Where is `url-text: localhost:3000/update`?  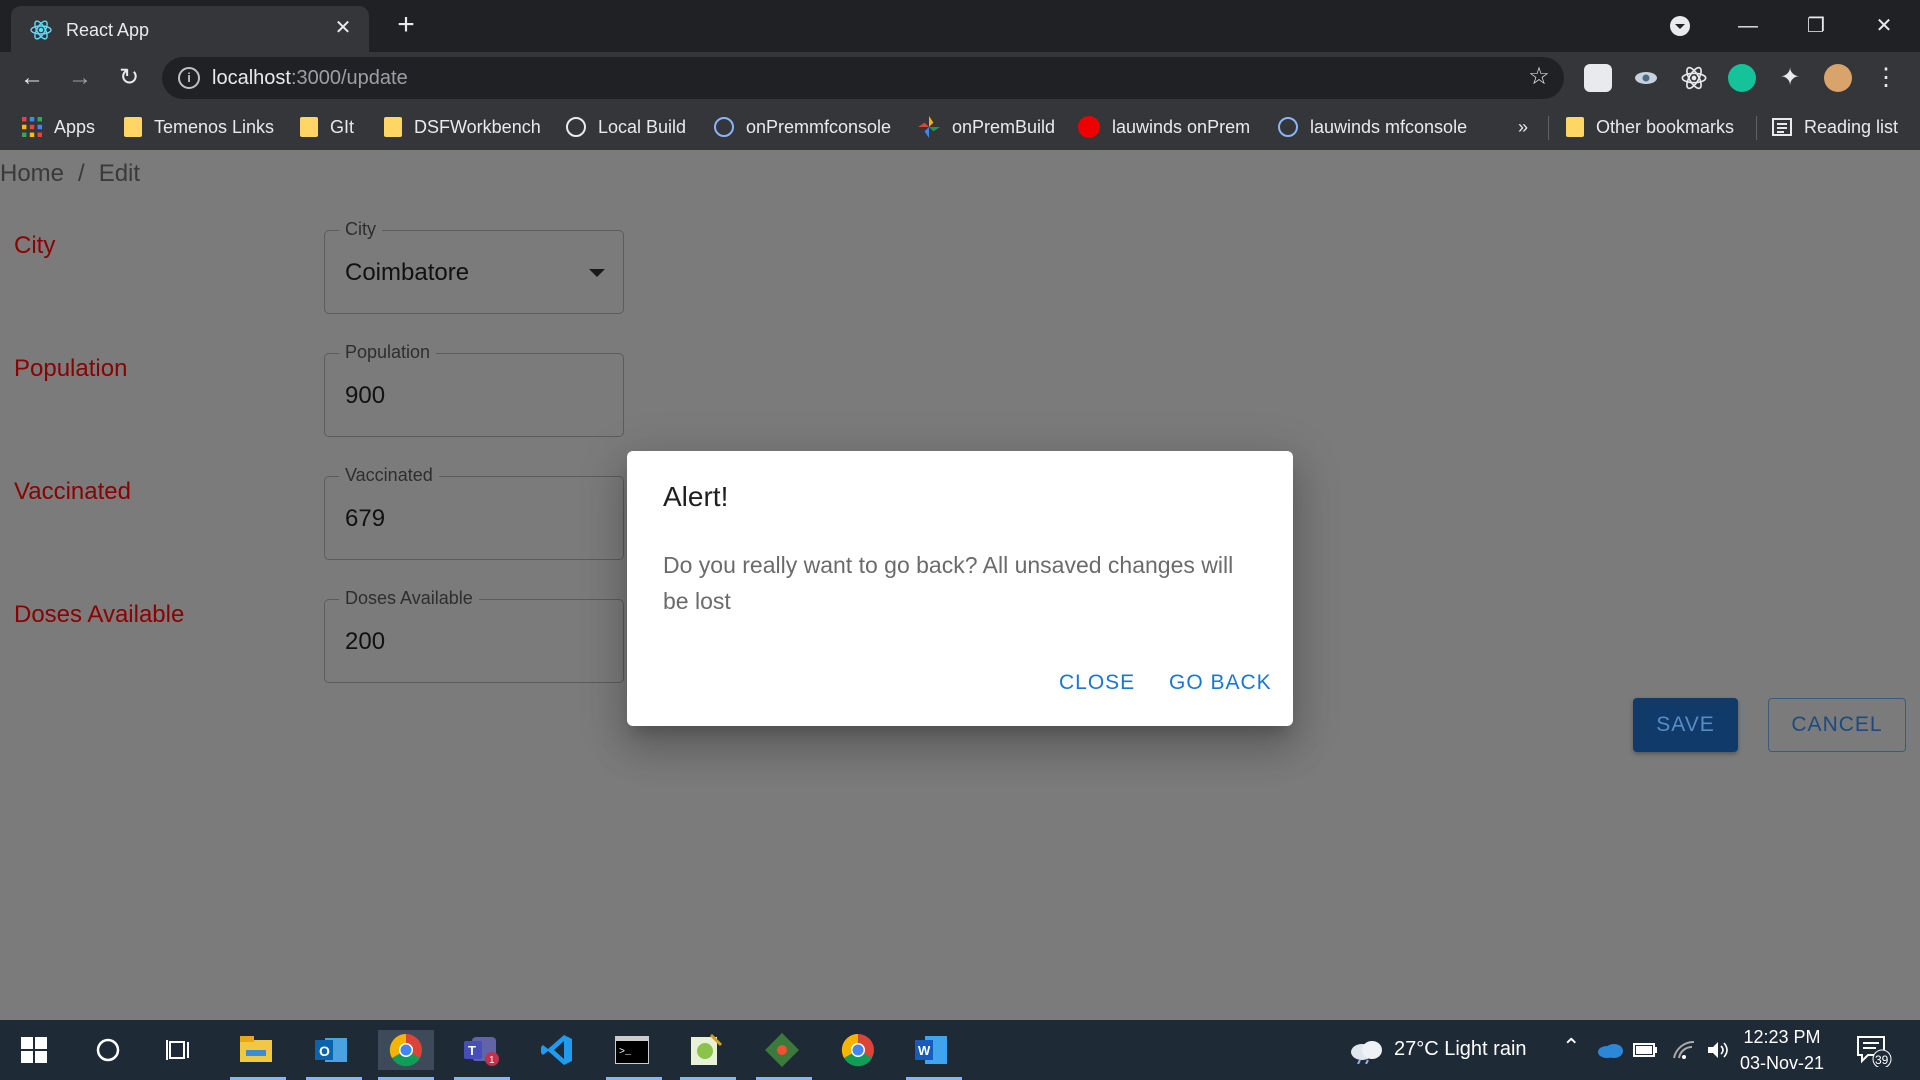 url-text: localhost:3000/update is located at coordinates (310, 78).